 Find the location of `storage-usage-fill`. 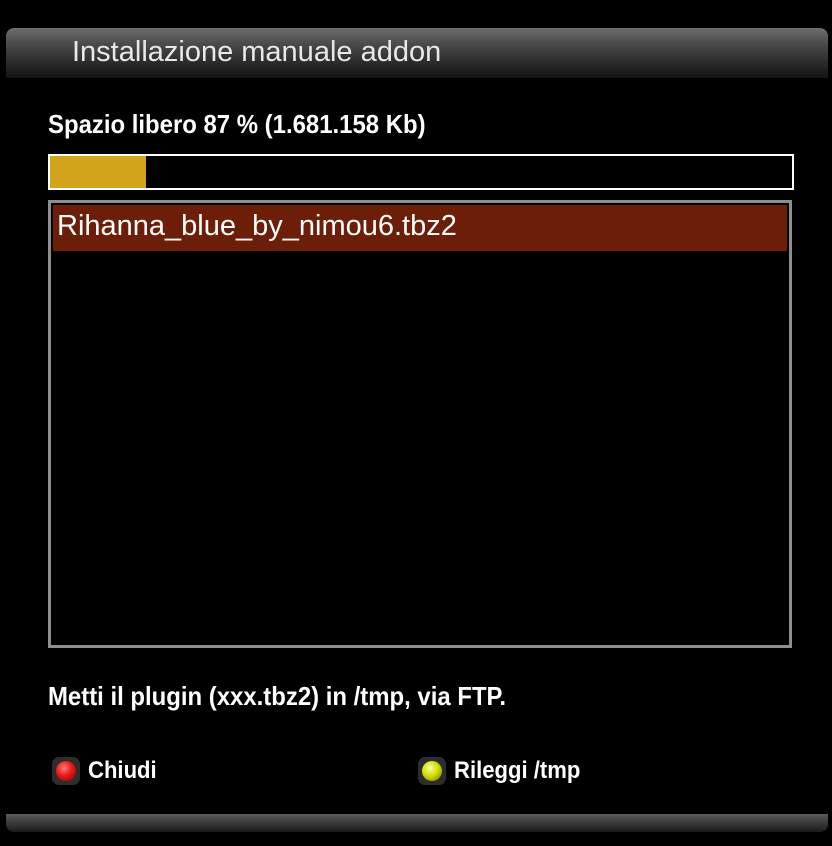

storage-usage-fill is located at coordinates (98, 172).